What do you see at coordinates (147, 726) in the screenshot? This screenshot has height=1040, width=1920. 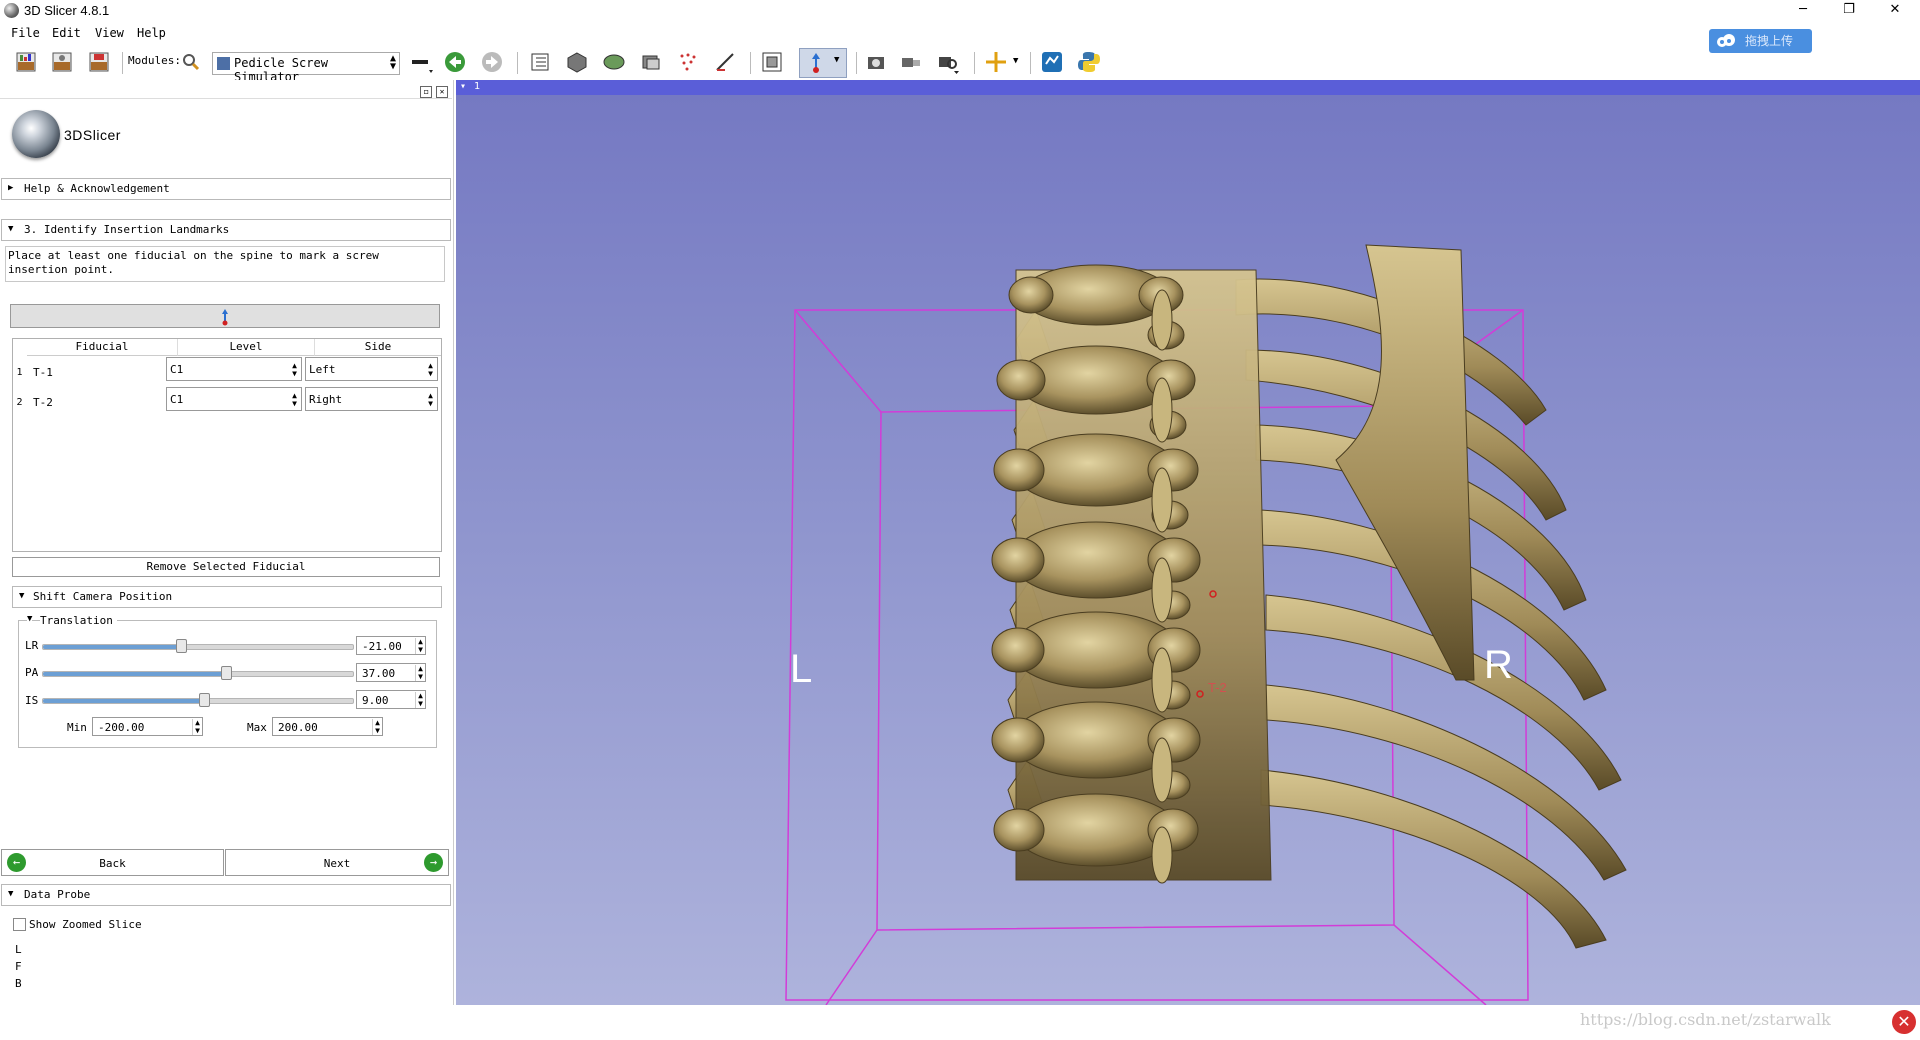 I see `min-spinbox: -200.00 ▲ ▼` at bounding box center [147, 726].